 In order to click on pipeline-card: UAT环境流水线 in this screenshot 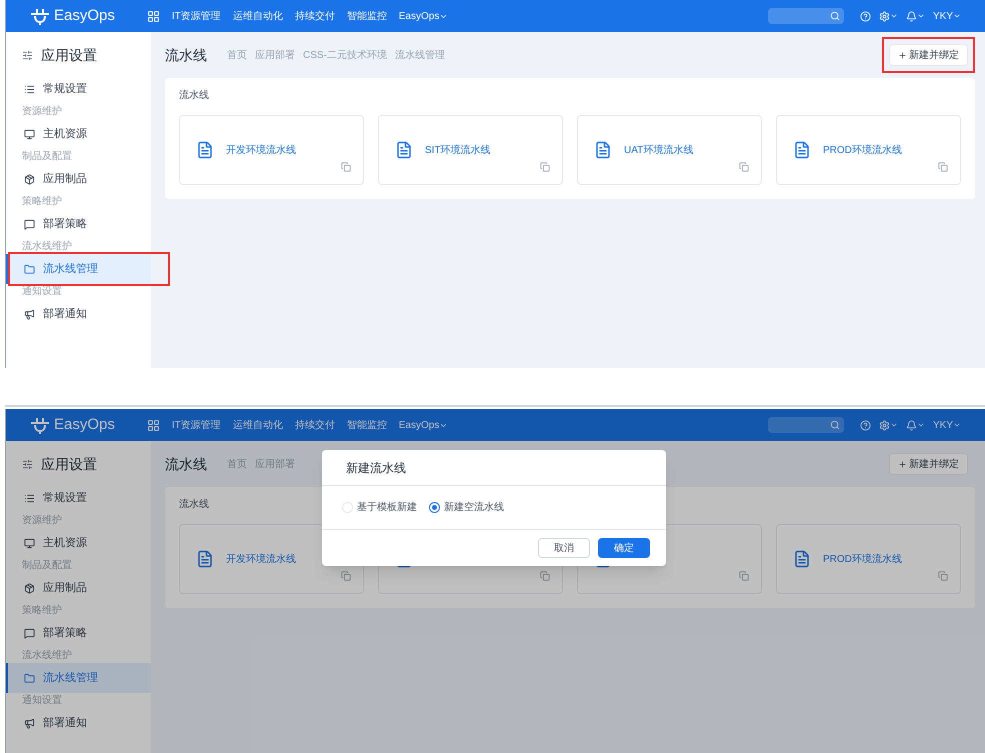, I will do `click(669, 150)`.